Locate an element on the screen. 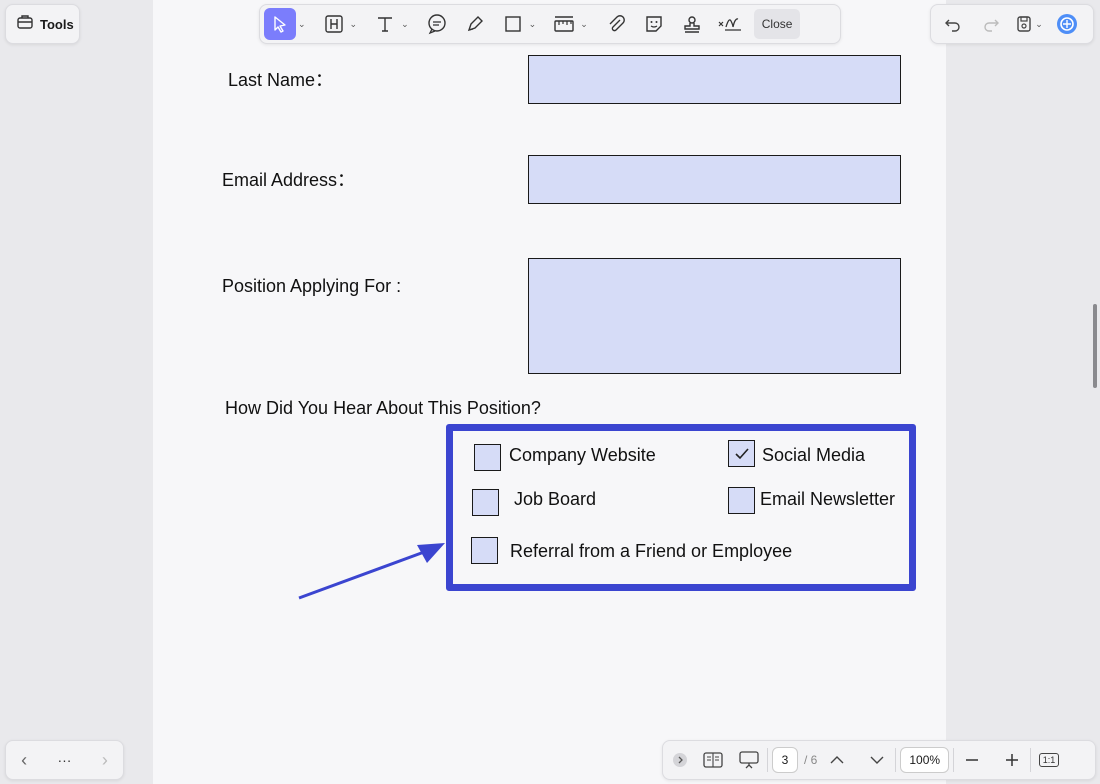 The image size is (1100, 784). redo-button is located at coordinates (991, 24).